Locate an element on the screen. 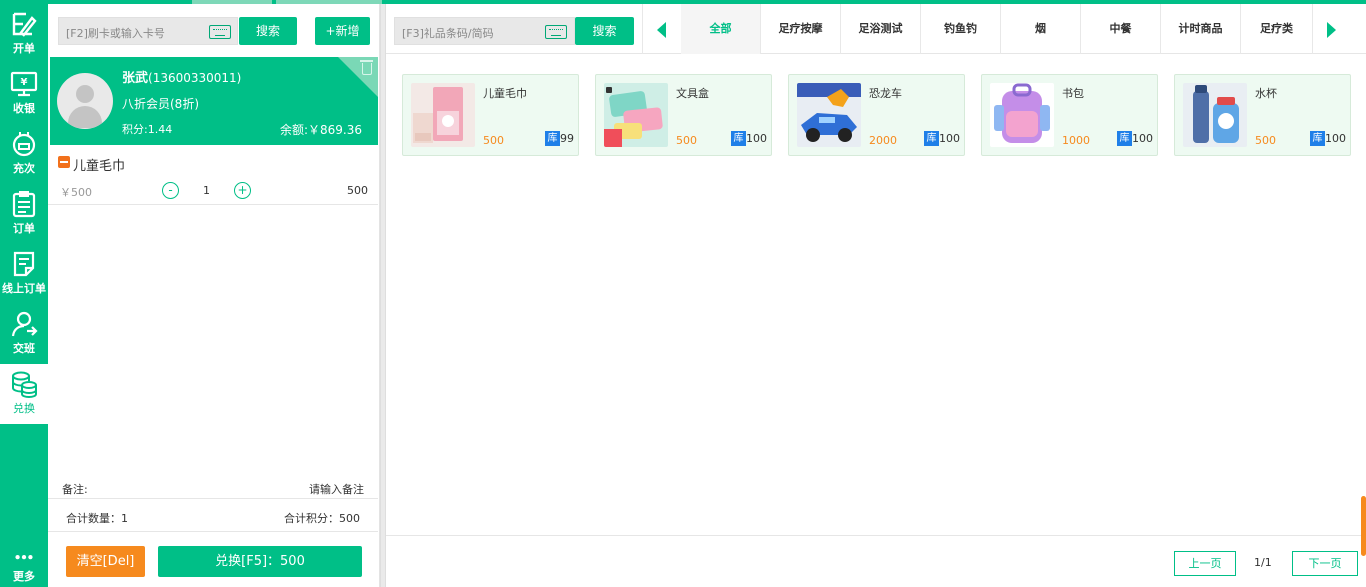  recharge-icon is located at coordinates (24, 144).